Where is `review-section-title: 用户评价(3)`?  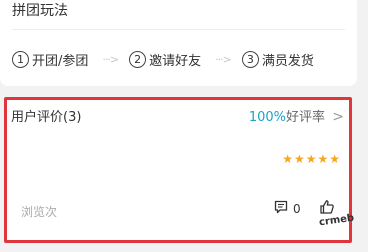
review-section-title: 用户评价(3) is located at coordinates (46, 117).